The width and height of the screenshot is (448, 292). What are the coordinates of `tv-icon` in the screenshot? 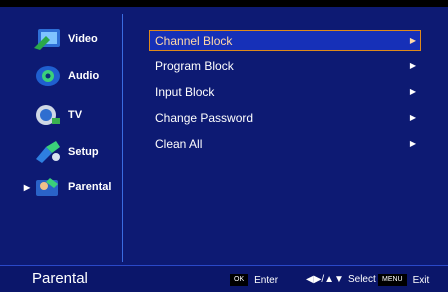 It's located at (48, 115).